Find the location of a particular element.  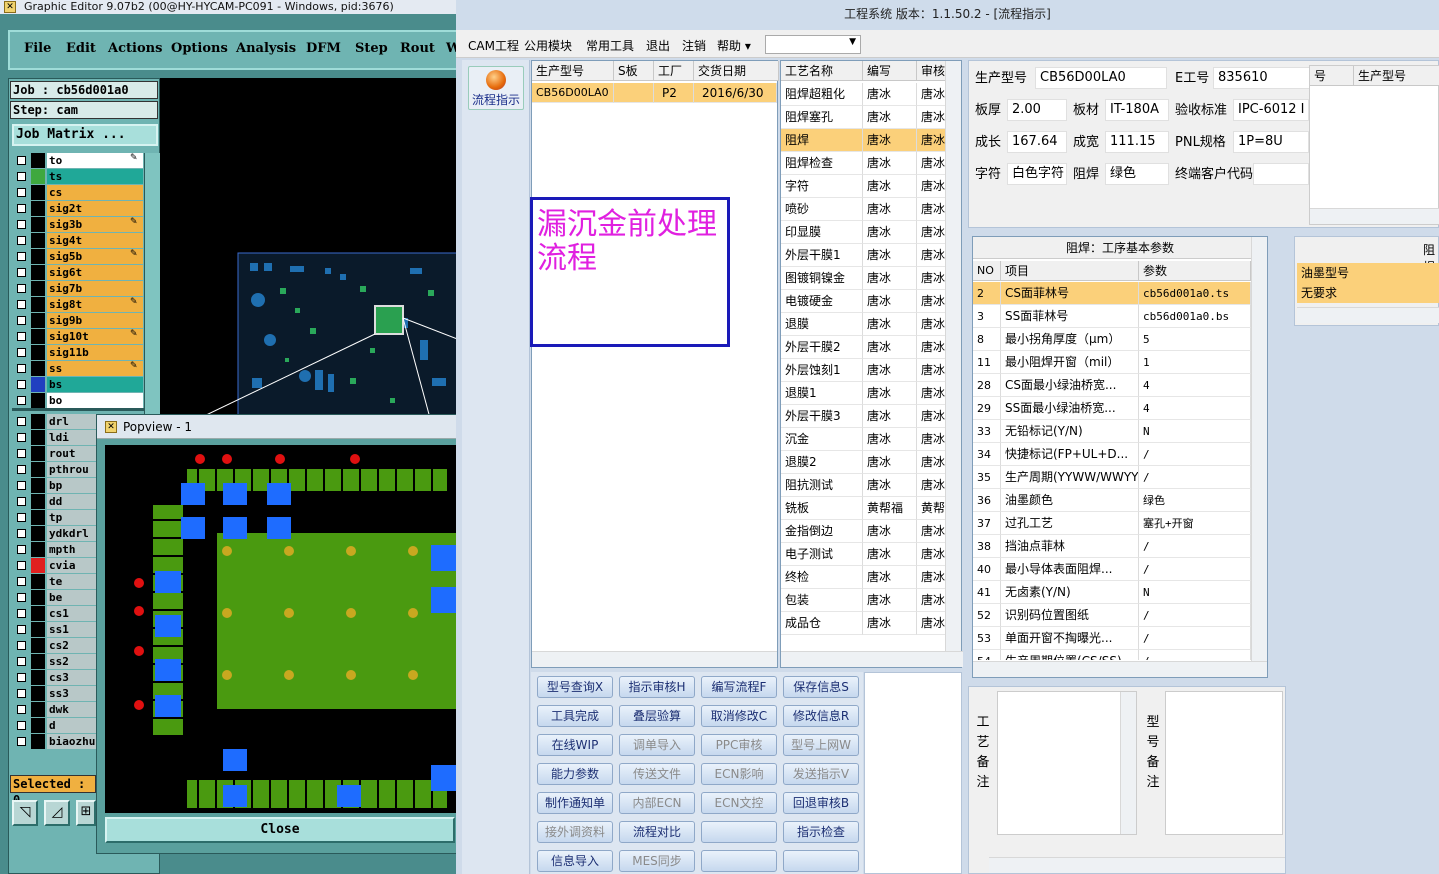

table-row: 印显膜 唐冰 唐冰 is located at coordinates (864, 232).